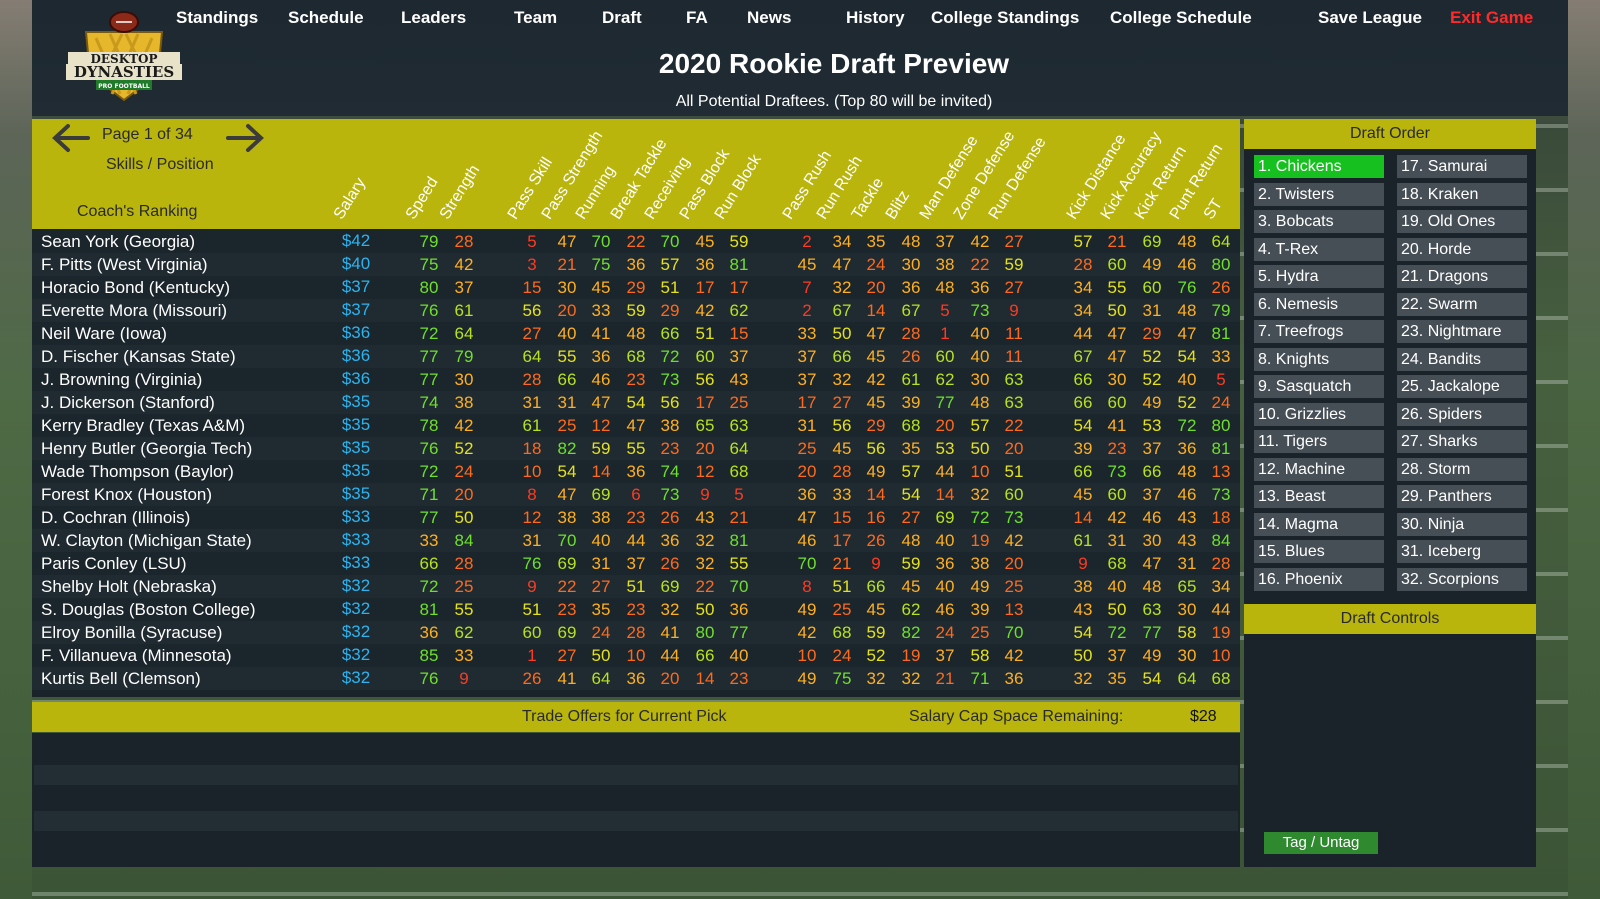 This screenshot has height=899, width=1600. I want to click on nav-fa: FA, so click(697, 18).